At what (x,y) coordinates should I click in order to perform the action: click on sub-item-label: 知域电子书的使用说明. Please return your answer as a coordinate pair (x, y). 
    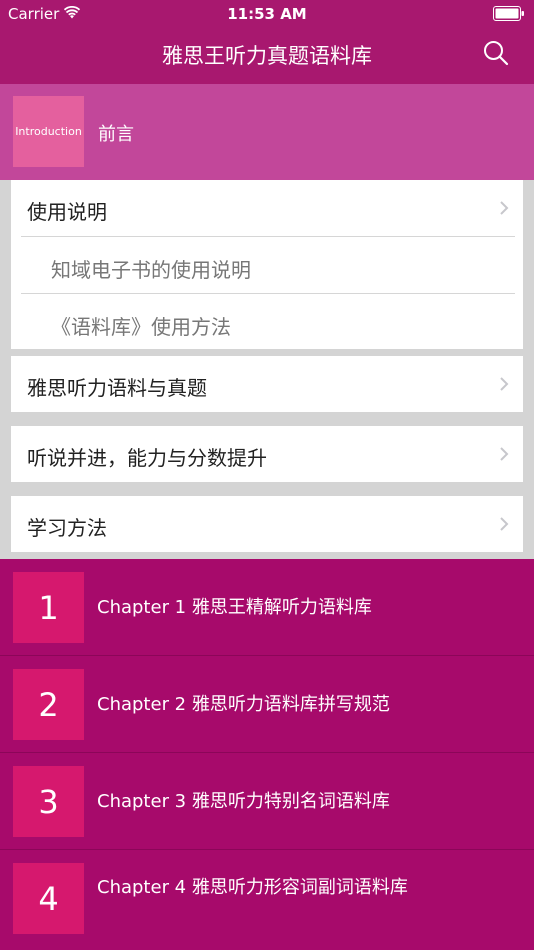
    Looking at the image, I should click on (151, 270).